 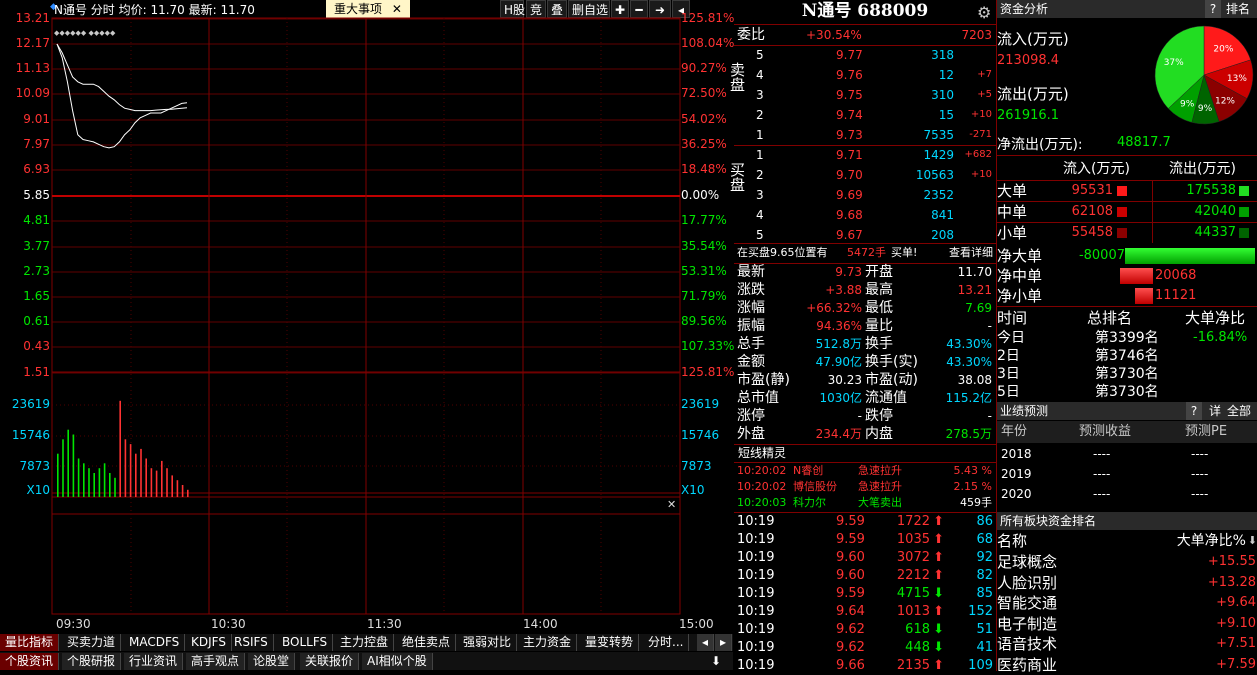 I want to click on indicator-tab: MACDFS, so click(x=155, y=642).